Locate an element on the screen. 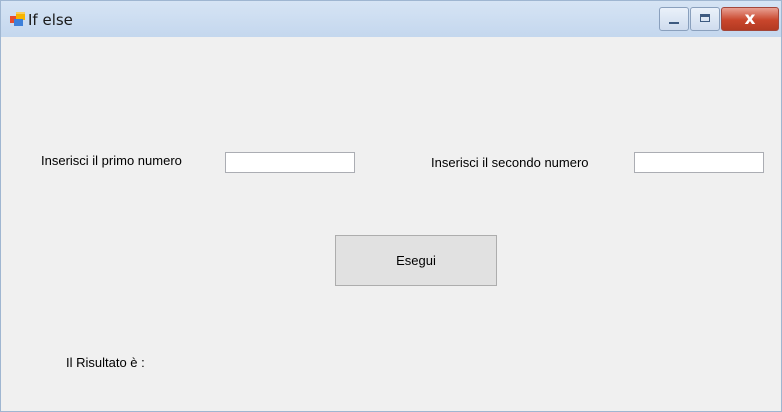  window-title: If else is located at coordinates (50, 20).